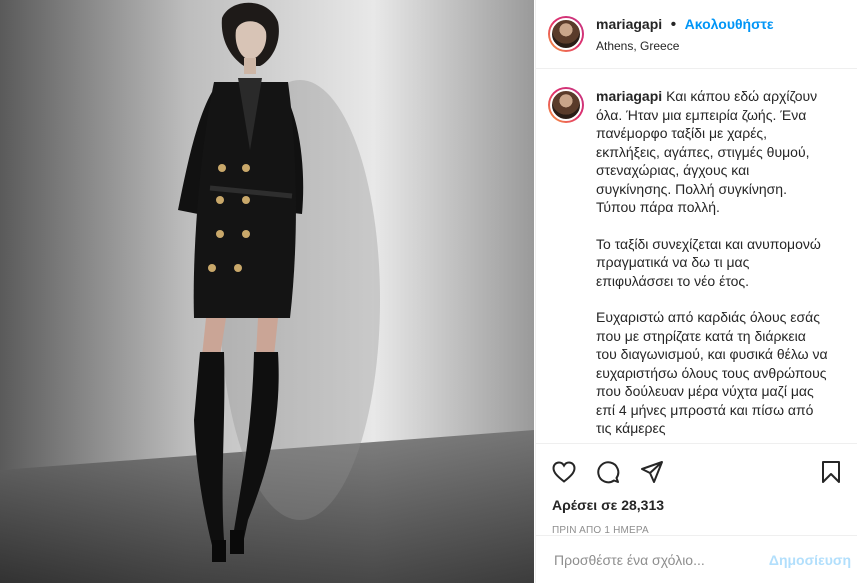  I want to click on bookmark-icon, so click(831, 472).